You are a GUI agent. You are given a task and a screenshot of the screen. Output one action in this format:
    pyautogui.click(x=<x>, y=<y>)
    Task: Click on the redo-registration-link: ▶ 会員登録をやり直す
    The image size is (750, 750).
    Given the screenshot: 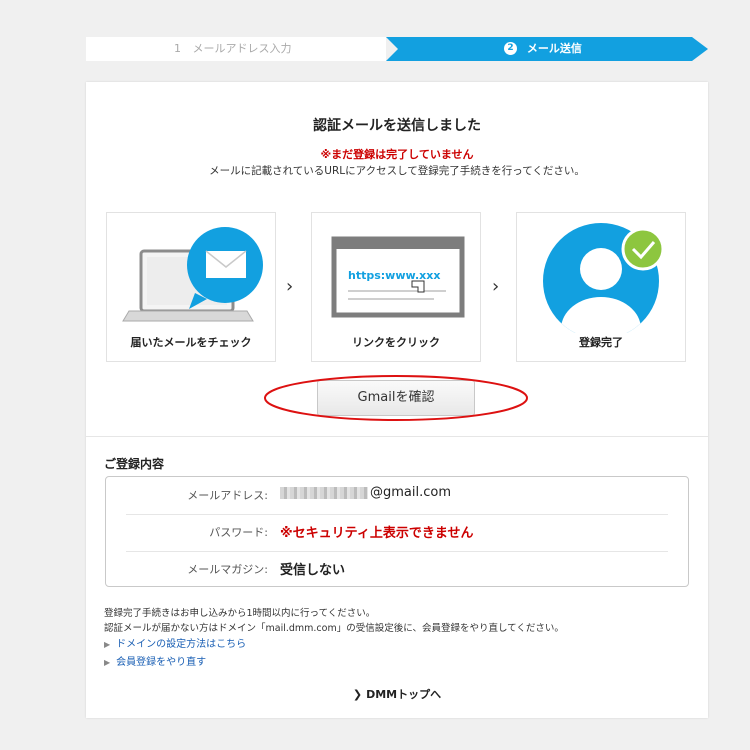 What is the action you would take?
    pyautogui.click(x=155, y=660)
    